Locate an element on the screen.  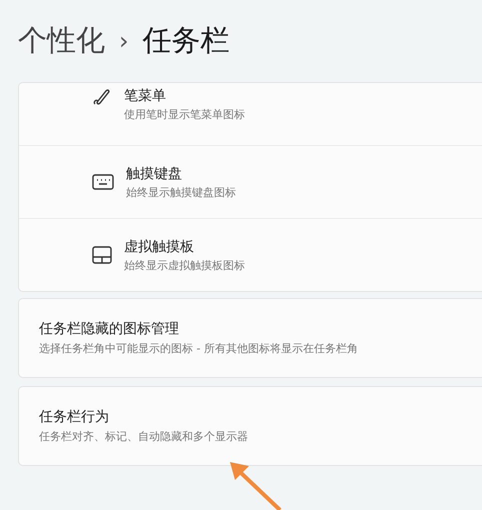
section-description: 选择任务栏角中可能显示的图标 - 所有其他图标将显示在任务栏角 is located at coordinates (199, 348).